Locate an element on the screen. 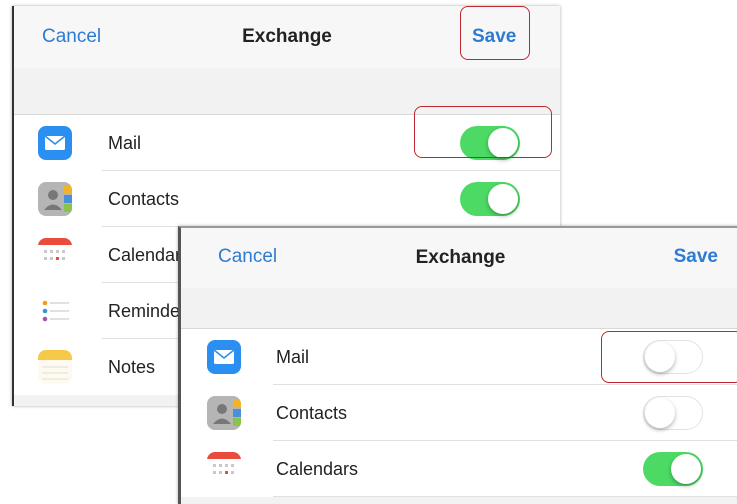 The image size is (737, 504). reminders-icon is located at coordinates (55, 311).